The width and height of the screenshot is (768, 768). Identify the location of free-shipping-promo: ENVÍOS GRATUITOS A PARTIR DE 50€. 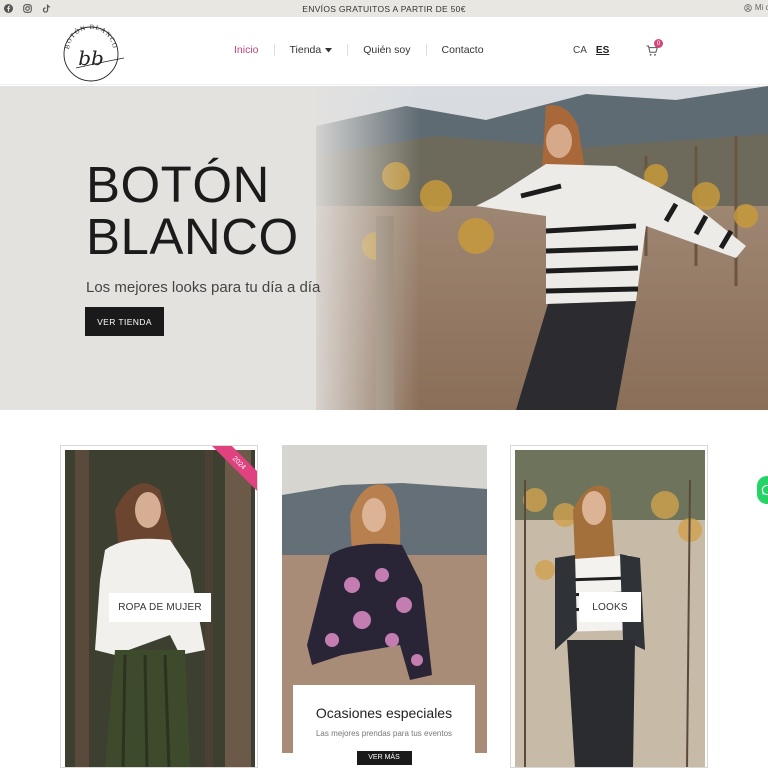
(384, 8).